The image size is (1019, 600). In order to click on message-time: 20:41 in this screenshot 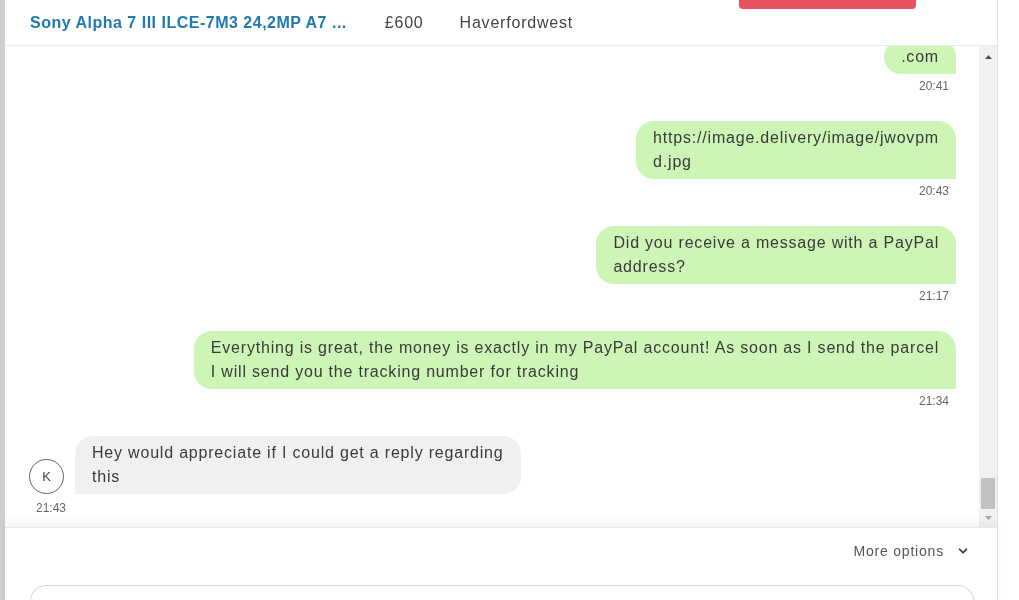, I will do `click(933, 86)`.